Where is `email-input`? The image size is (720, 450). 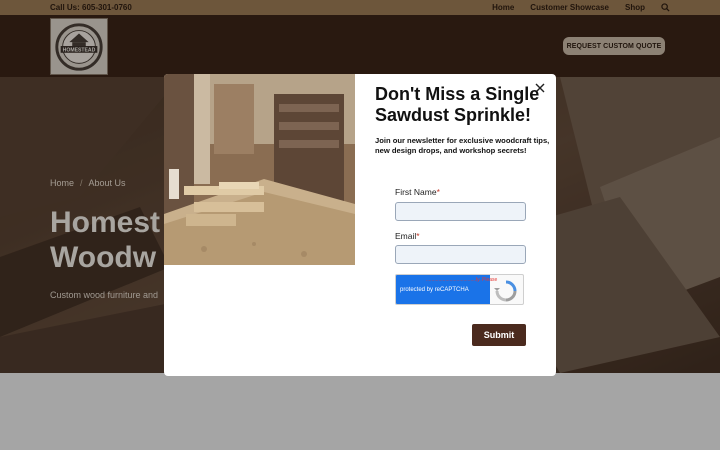 email-input is located at coordinates (460, 254).